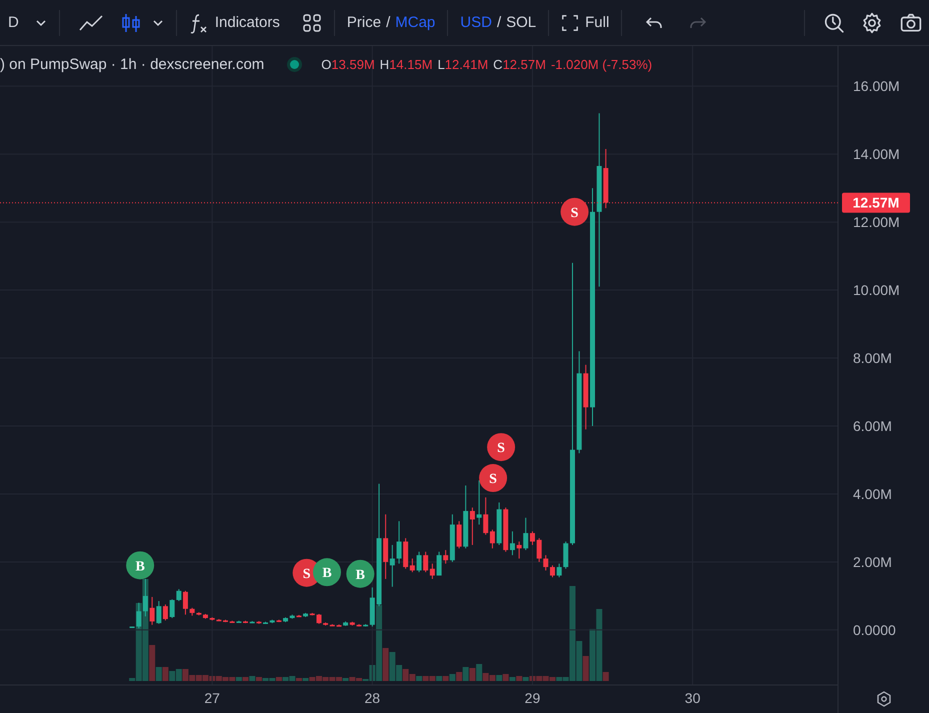 The image size is (929, 713). Describe the element at coordinates (212, 698) in the screenshot. I see `time-axis-label: 27` at that location.